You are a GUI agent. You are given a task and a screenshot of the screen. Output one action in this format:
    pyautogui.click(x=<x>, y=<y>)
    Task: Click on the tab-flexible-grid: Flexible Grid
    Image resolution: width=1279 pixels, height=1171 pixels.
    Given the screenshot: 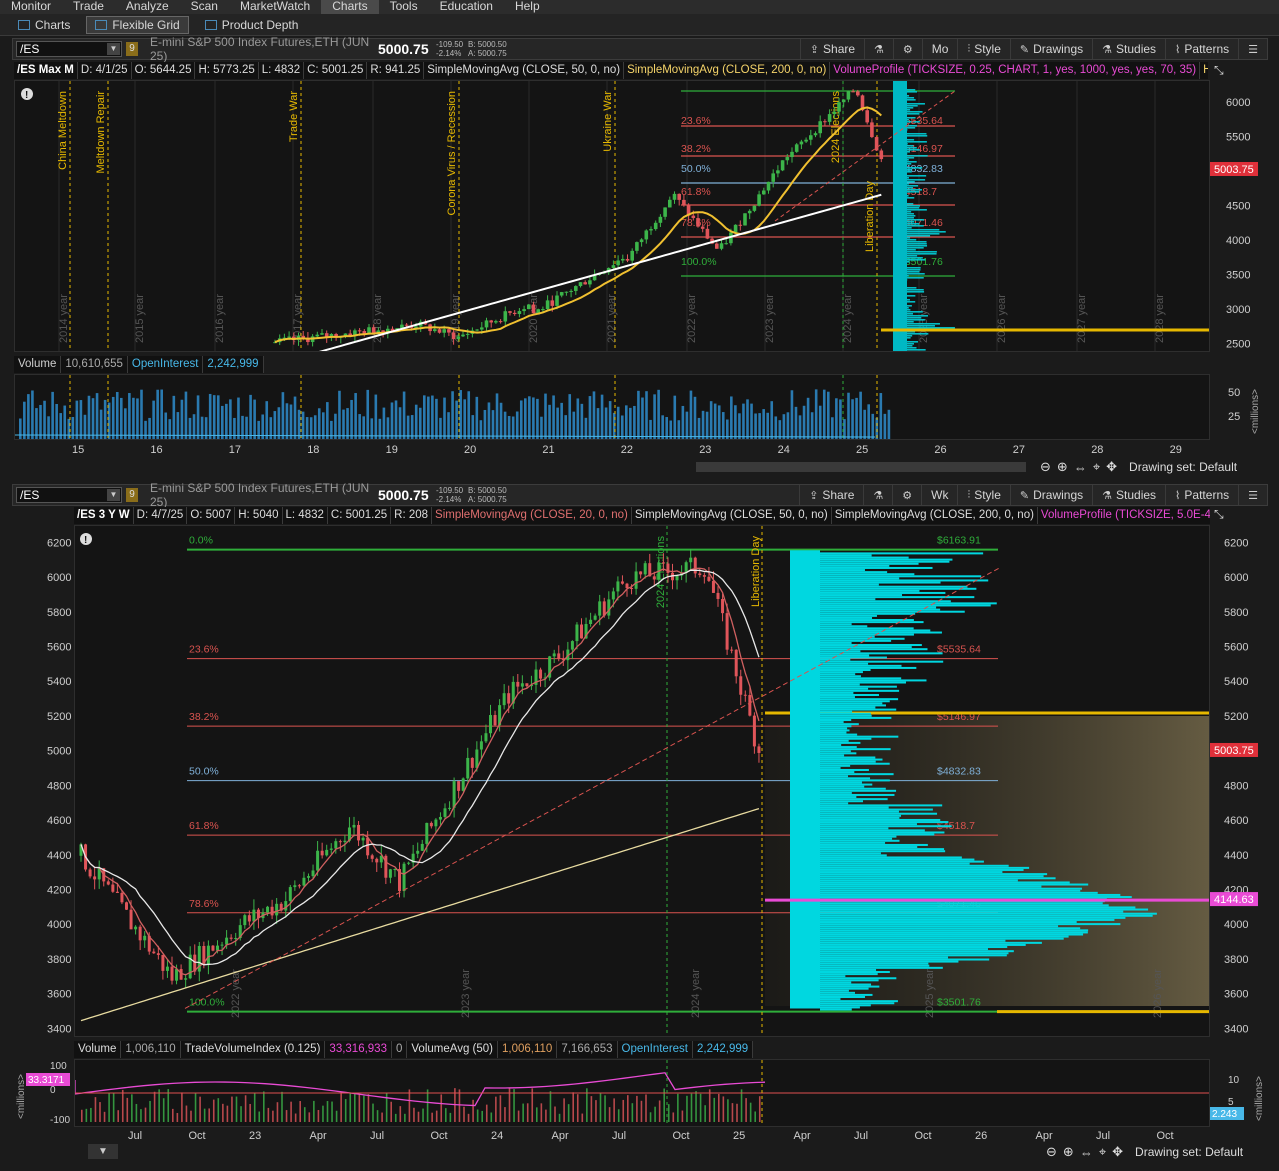 What is the action you would take?
    pyautogui.click(x=137, y=24)
    